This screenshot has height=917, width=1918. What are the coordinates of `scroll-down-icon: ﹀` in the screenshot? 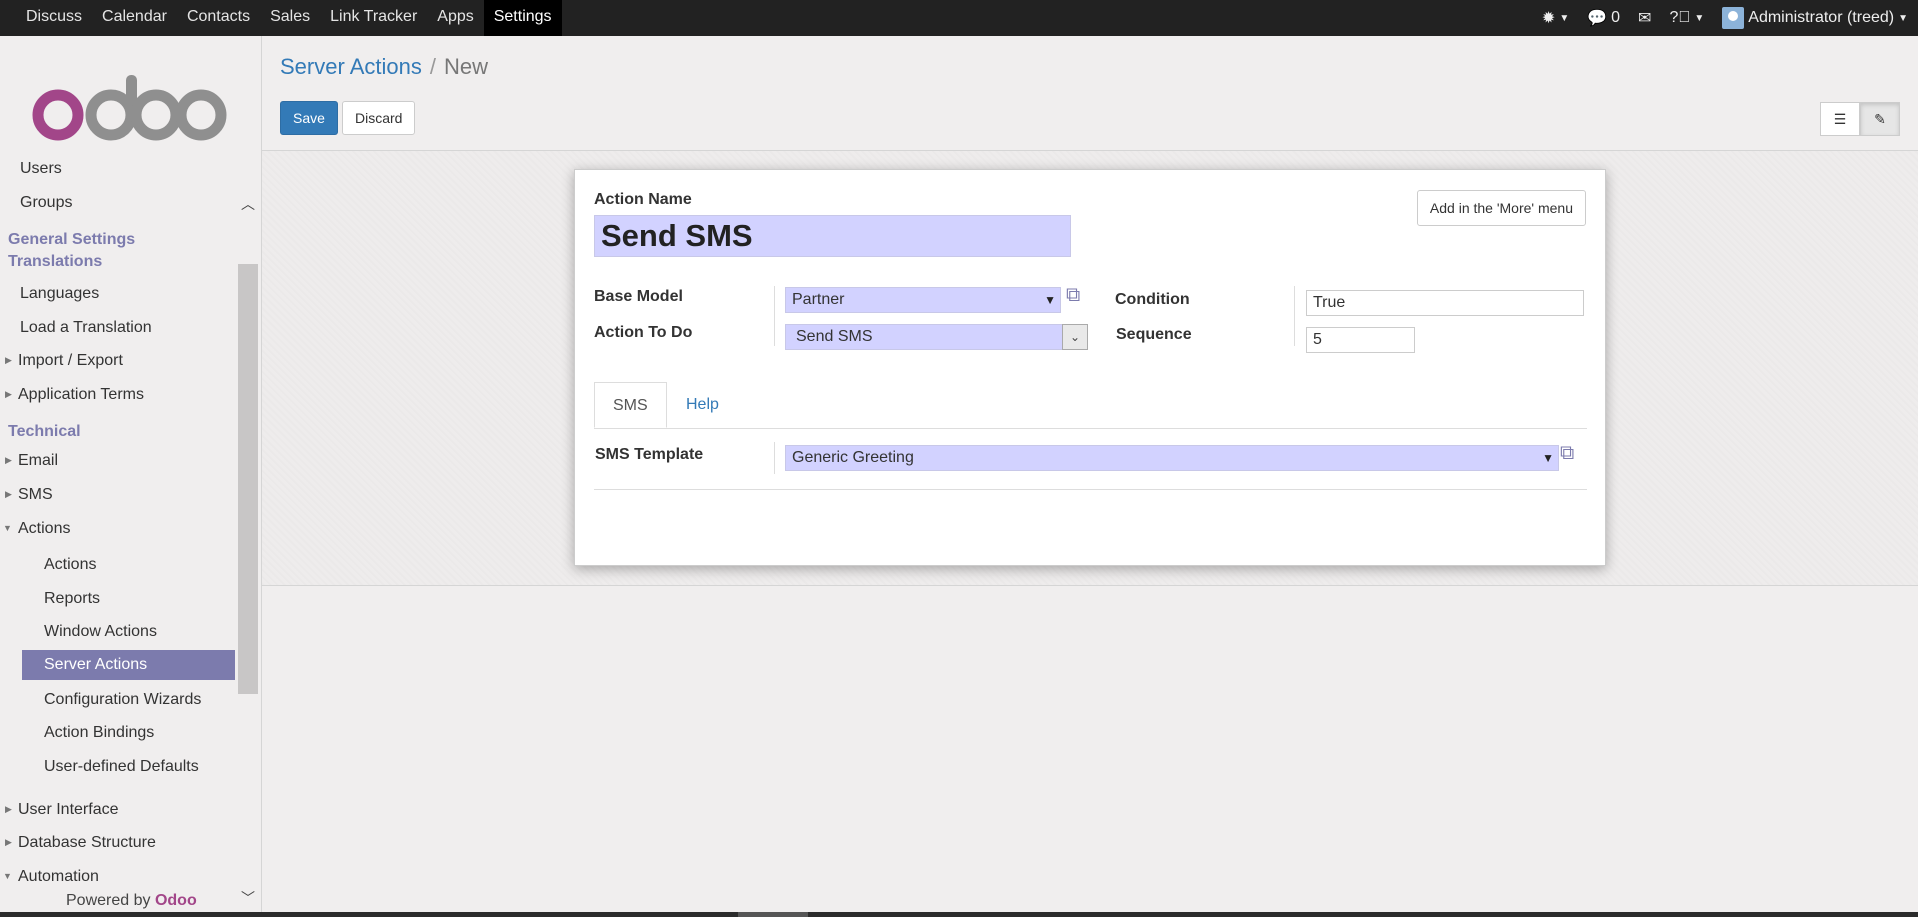 It's located at (248, 898).